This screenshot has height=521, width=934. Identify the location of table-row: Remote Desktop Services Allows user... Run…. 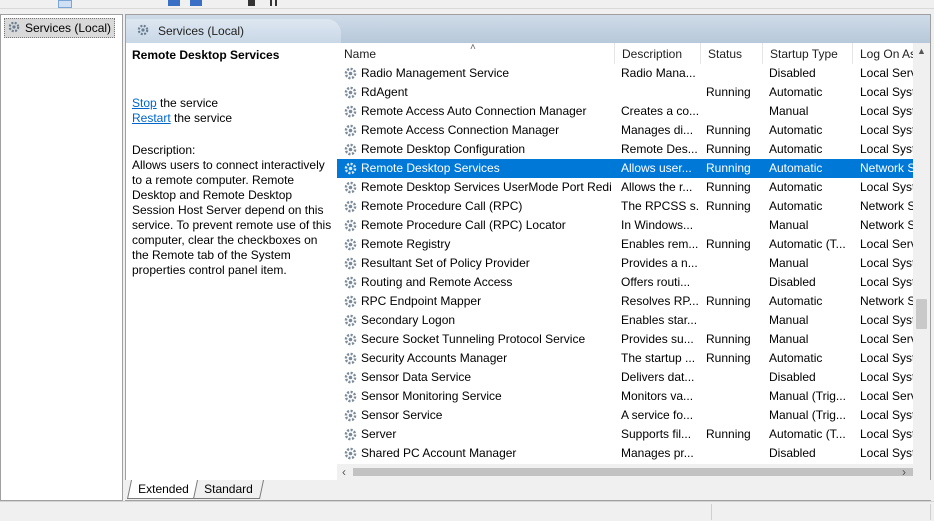
(633, 168).